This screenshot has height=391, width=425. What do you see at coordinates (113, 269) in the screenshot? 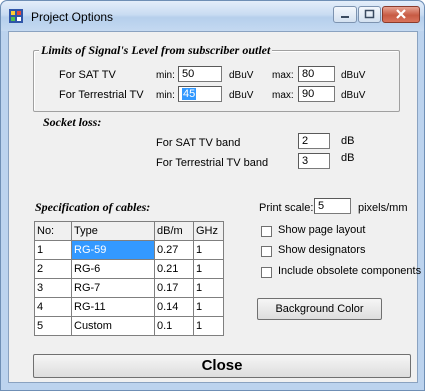
I see `cell-type: RG-6` at bounding box center [113, 269].